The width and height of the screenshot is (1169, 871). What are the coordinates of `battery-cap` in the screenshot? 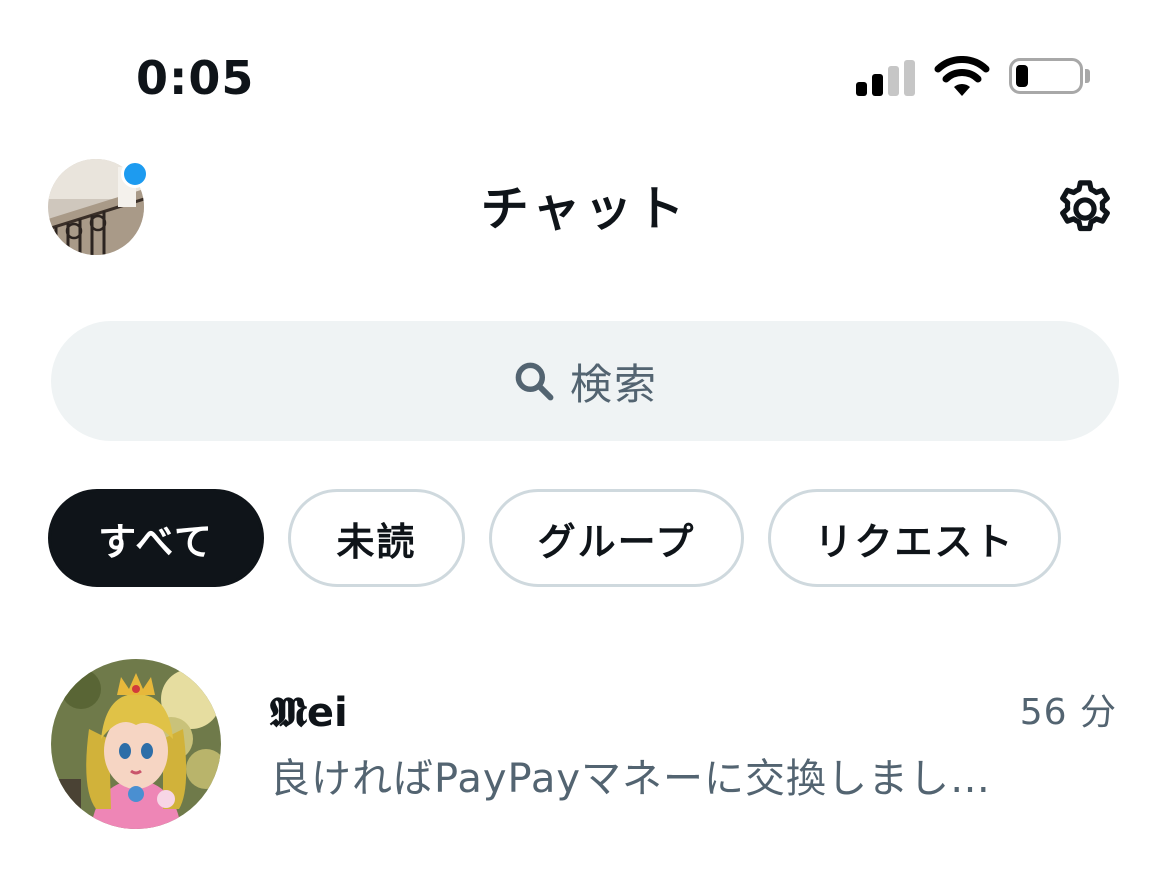 It's located at (1087, 76).